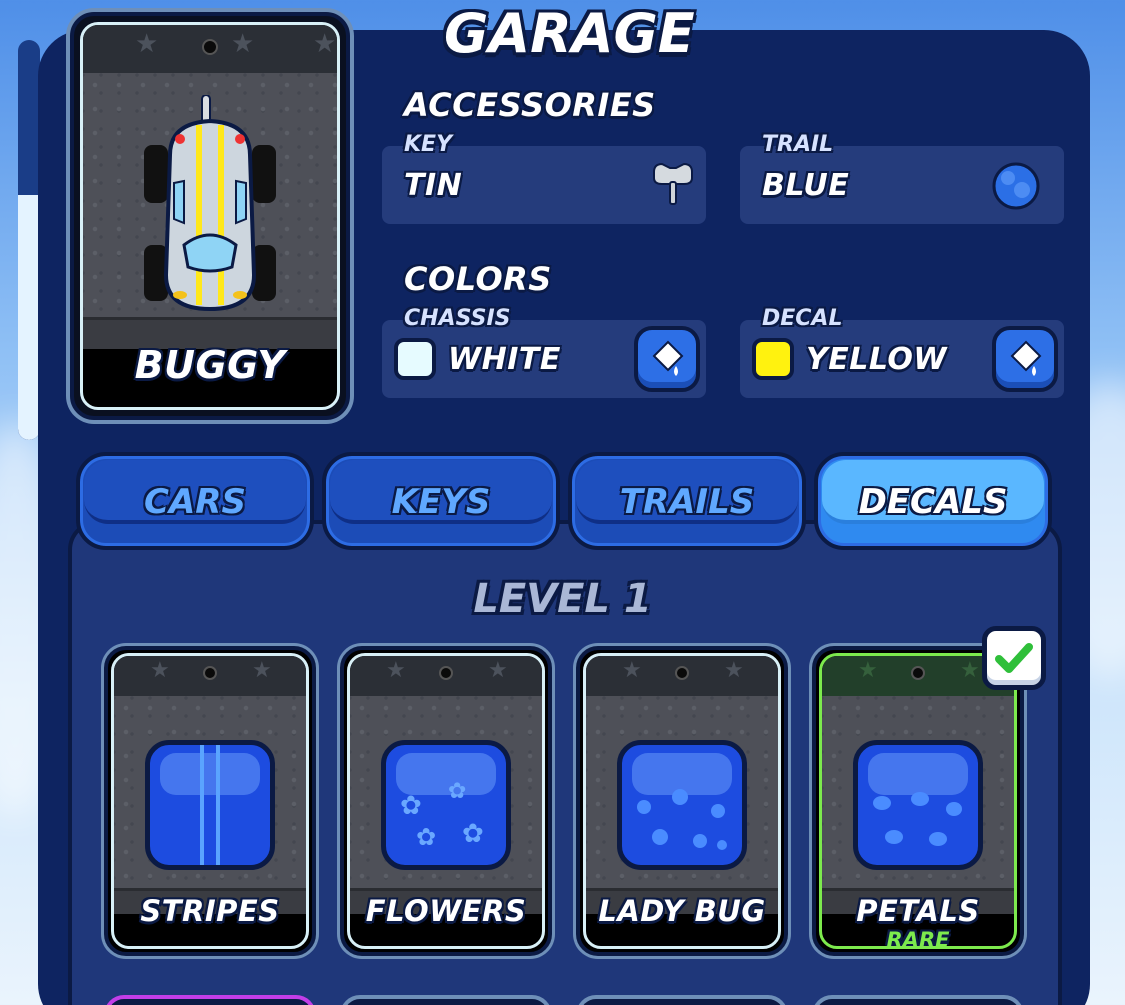 This screenshot has height=1005, width=1125. I want to click on decal-paint-button, so click(1025, 359).